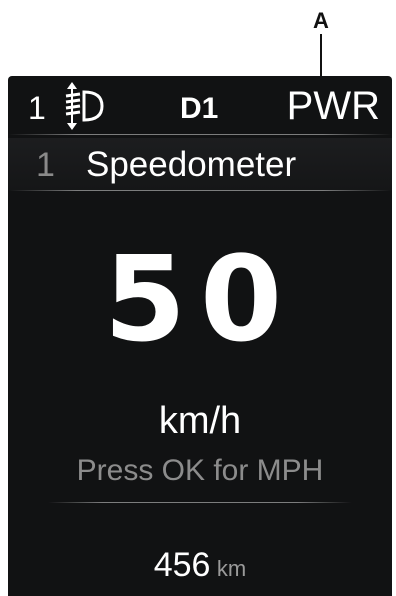  I want to click on speed-unit: km/h, so click(200, 421).